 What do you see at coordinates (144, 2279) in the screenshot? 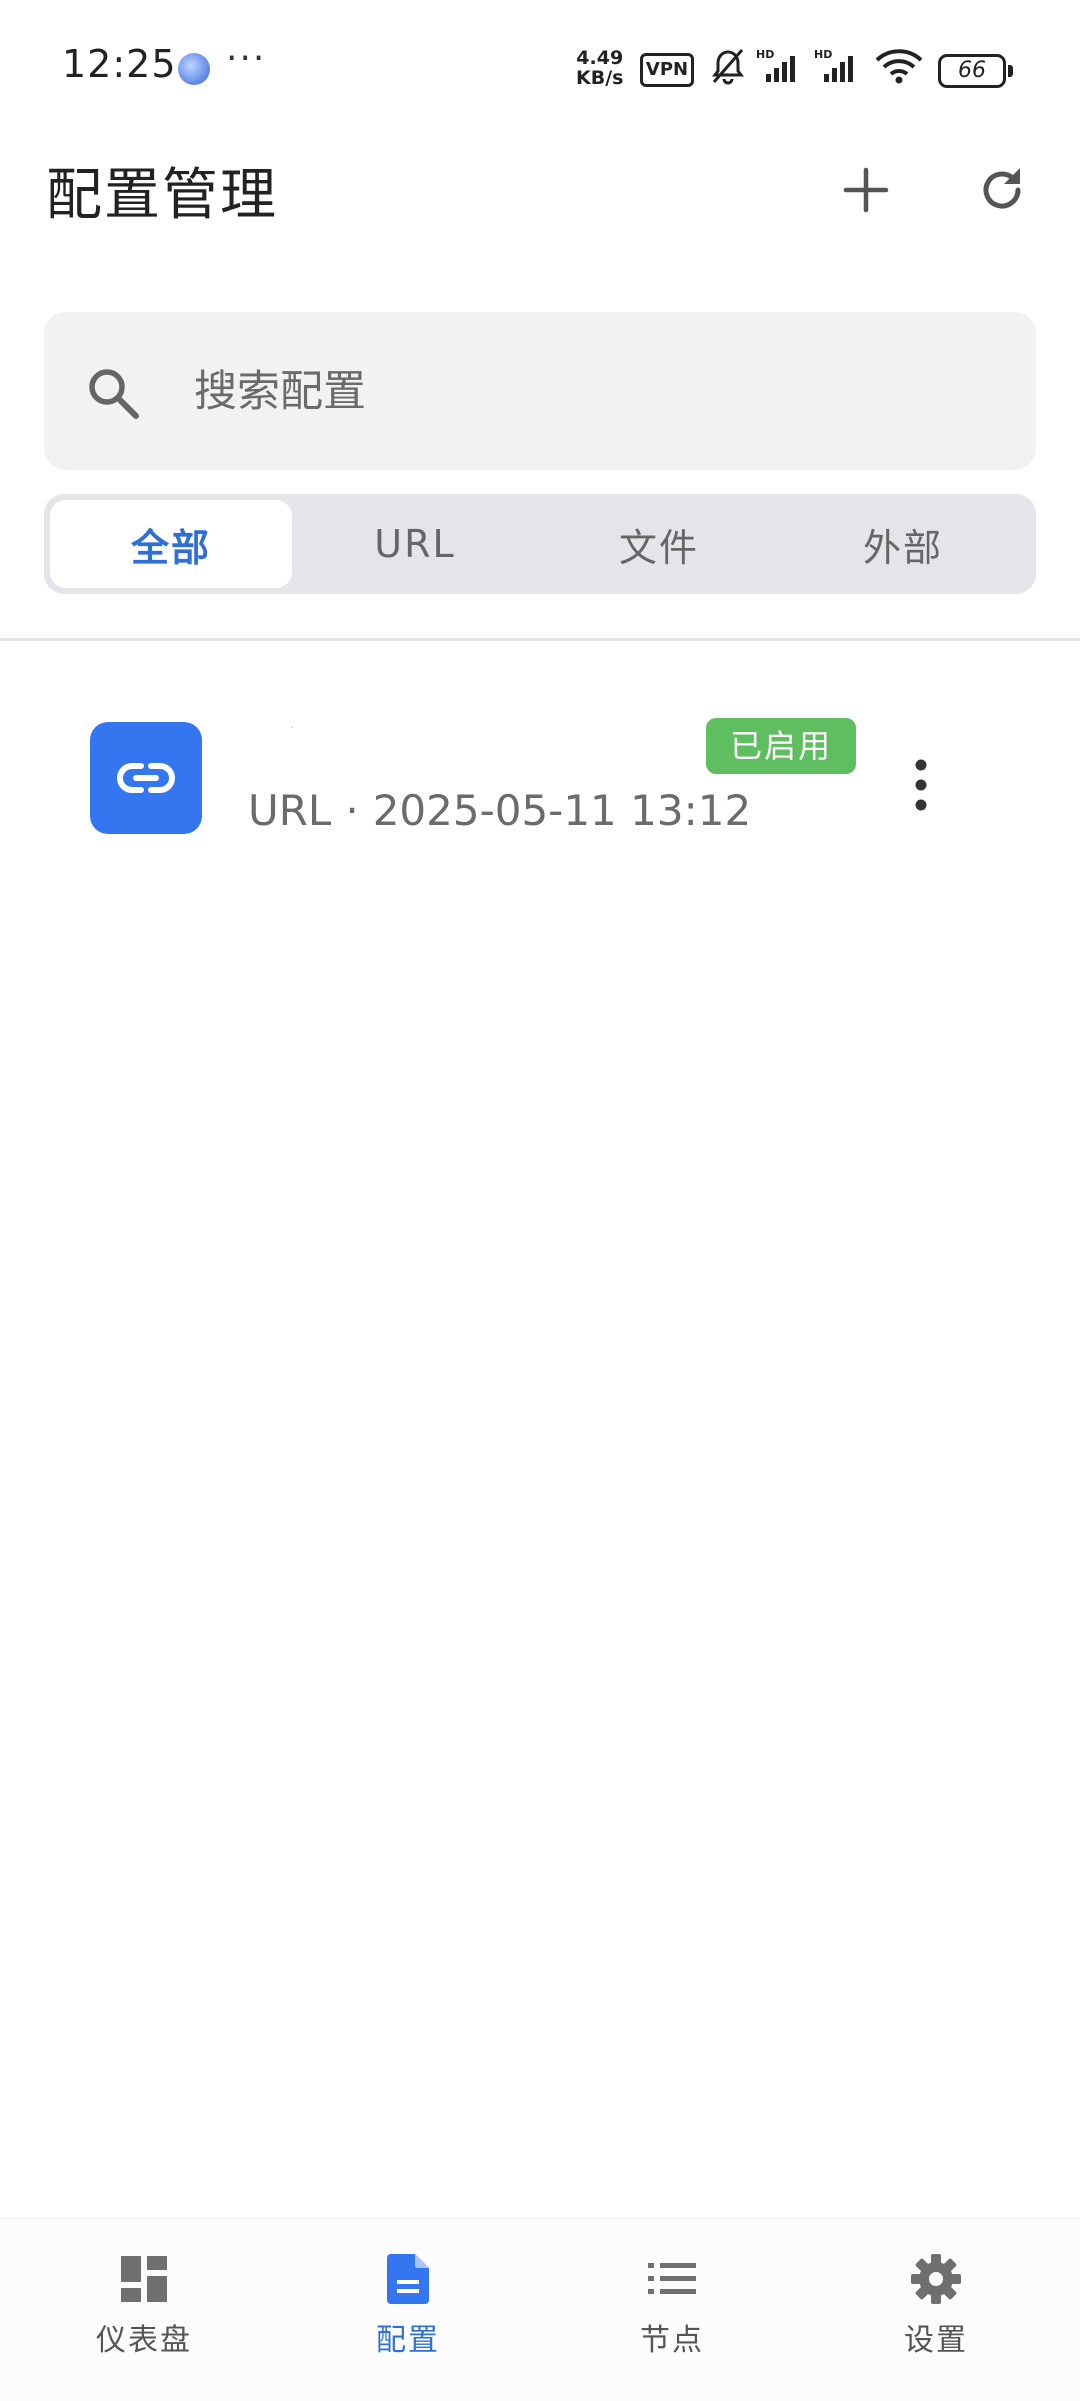
I see `dashboard-icon` at bounding box center [144, 2279].